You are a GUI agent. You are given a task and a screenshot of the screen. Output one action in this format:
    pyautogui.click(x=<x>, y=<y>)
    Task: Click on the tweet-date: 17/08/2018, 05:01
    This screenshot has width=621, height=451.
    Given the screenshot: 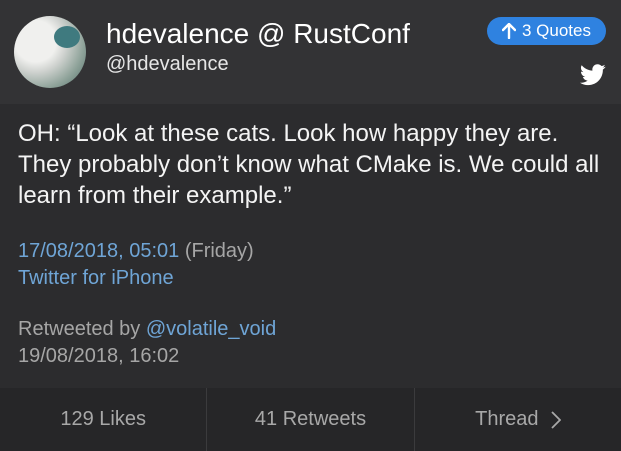 What is the action you would take?
    pyautogui.click(x=98, y=251)
    